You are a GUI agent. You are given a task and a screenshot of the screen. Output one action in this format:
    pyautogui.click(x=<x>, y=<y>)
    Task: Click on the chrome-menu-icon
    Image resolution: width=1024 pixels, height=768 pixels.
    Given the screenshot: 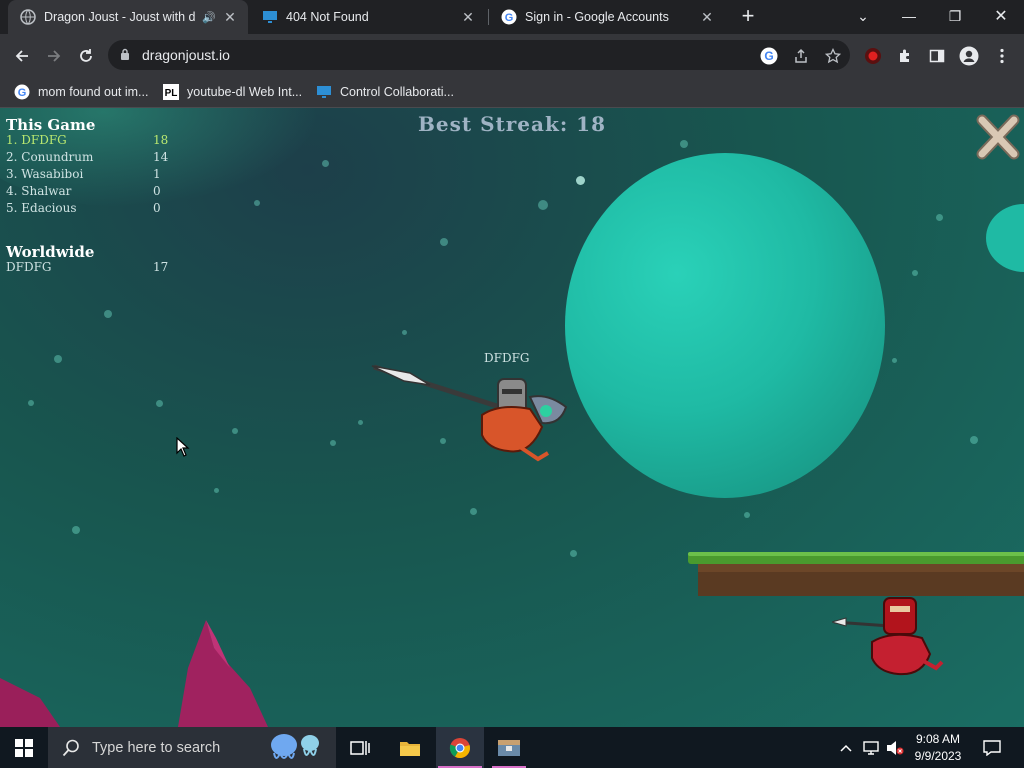 What is the action you would take?
    pyautogui.click(x=1002, y=56)
    